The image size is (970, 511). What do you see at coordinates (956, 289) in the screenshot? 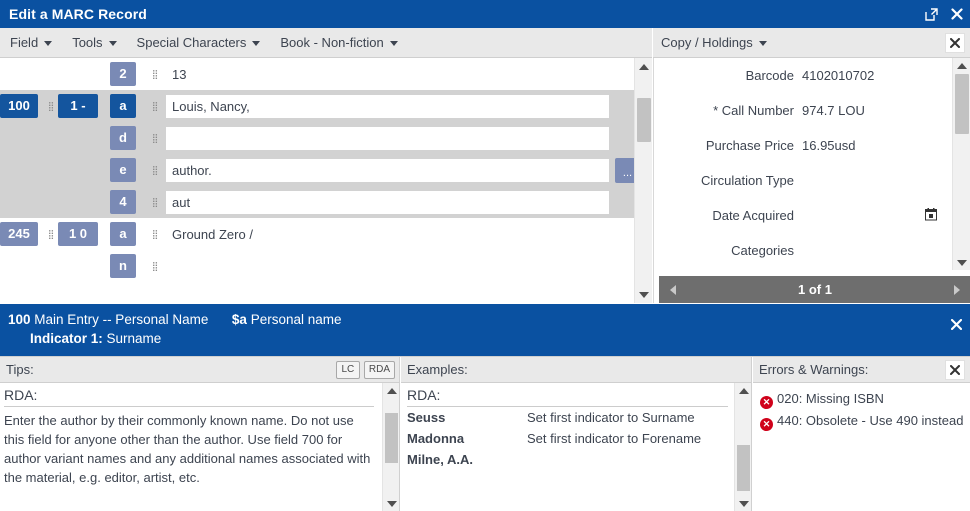
I see `chevron-right-icon` at bounding box center [956, 289].